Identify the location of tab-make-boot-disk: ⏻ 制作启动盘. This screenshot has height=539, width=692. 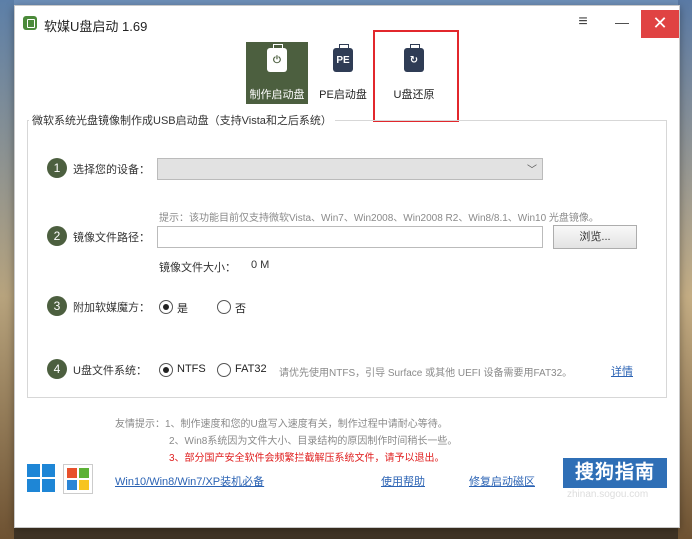
(277, 73).